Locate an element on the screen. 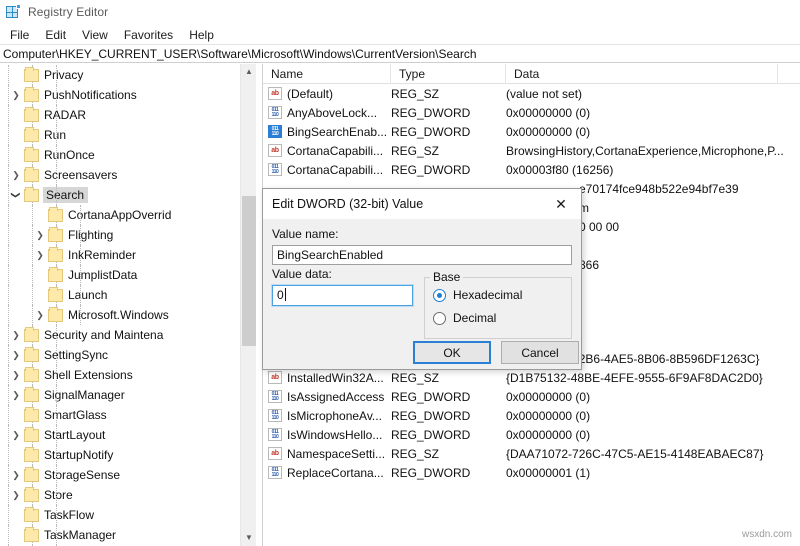  value-row: IsAssignedAccess REG_DWORD 0x00000000 (0) is located at coordinates (531, 396).